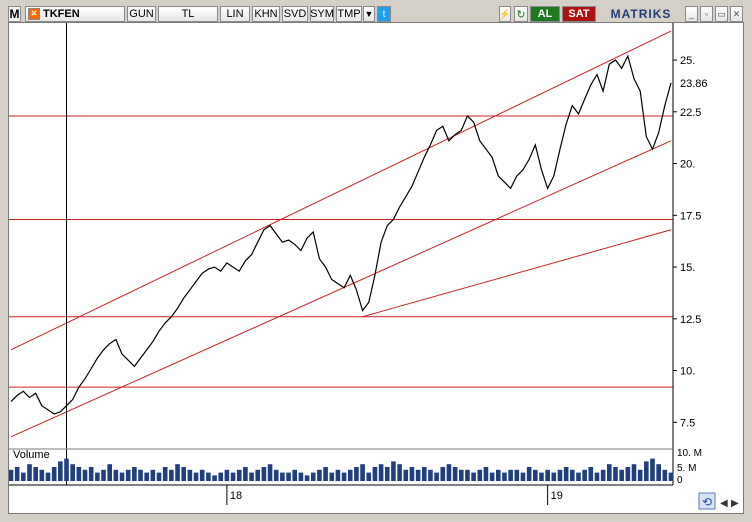 This screenshot has width=752, height=522. Describe the element at coordinates (707, 502) in the screenshot. I see `sync-icon: ⟲` at that location.